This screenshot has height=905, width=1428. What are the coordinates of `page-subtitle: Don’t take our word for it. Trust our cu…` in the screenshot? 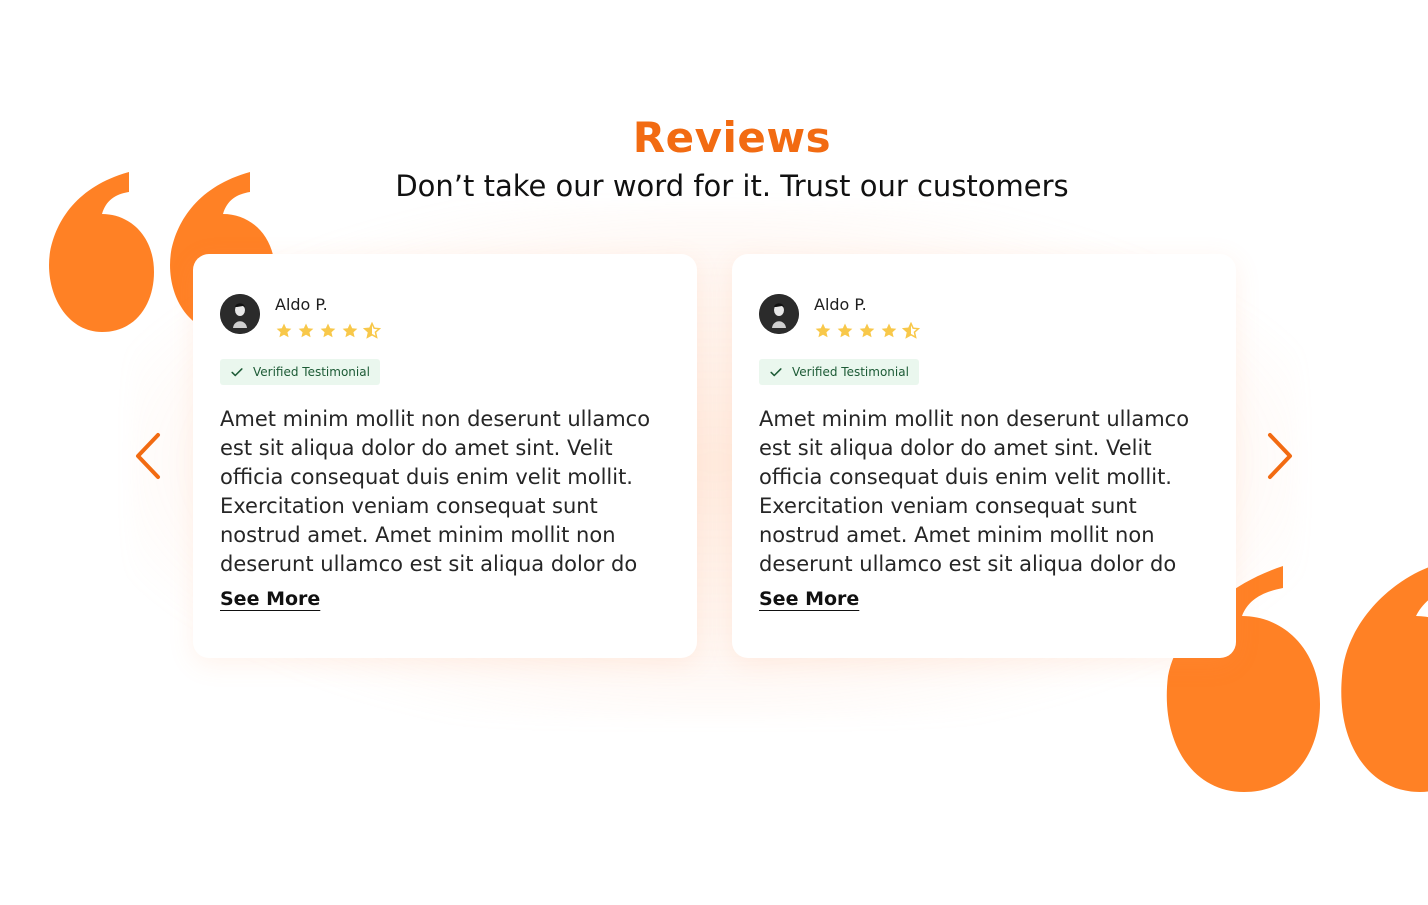 It's located at (732, 186).